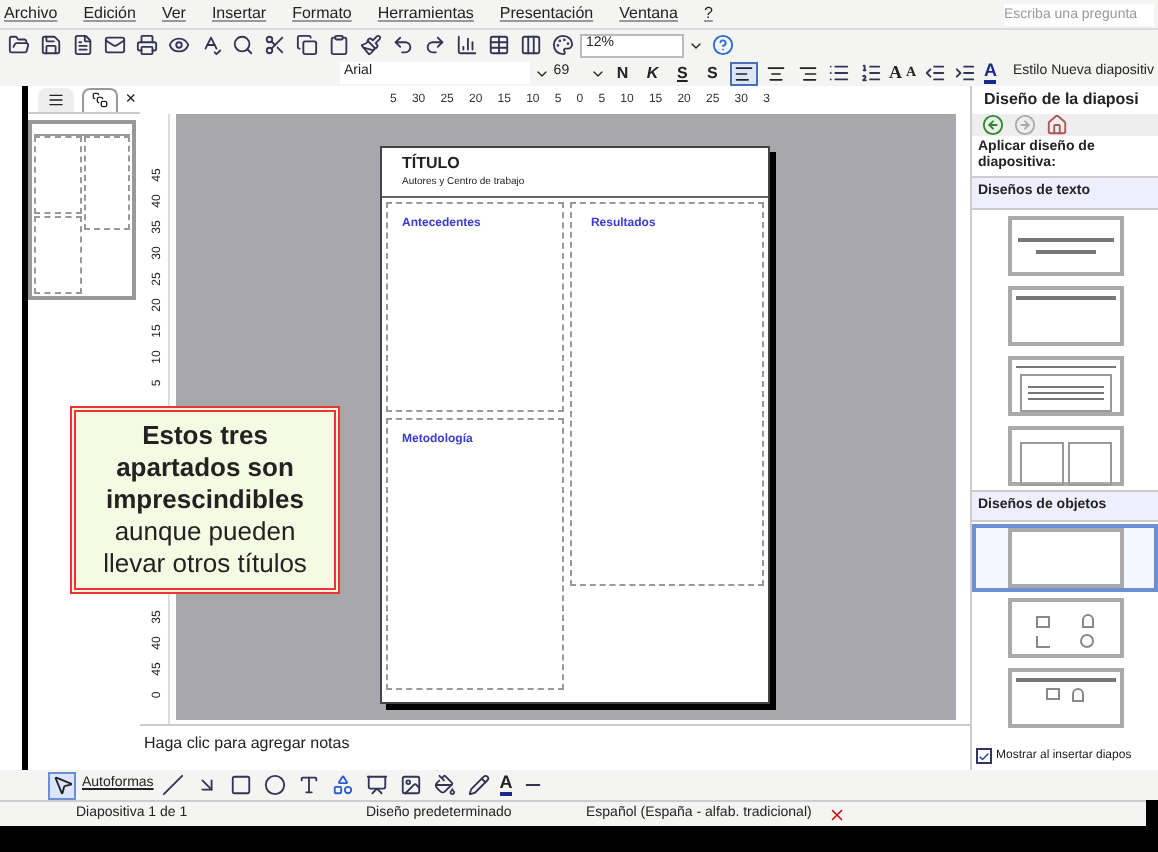 The width and height of the screenshot is (1158, 852). I want to click on callout-text: Estos tres apartados son imprescindibles aunque pueden llevar otros títulos, so click(205, 500).